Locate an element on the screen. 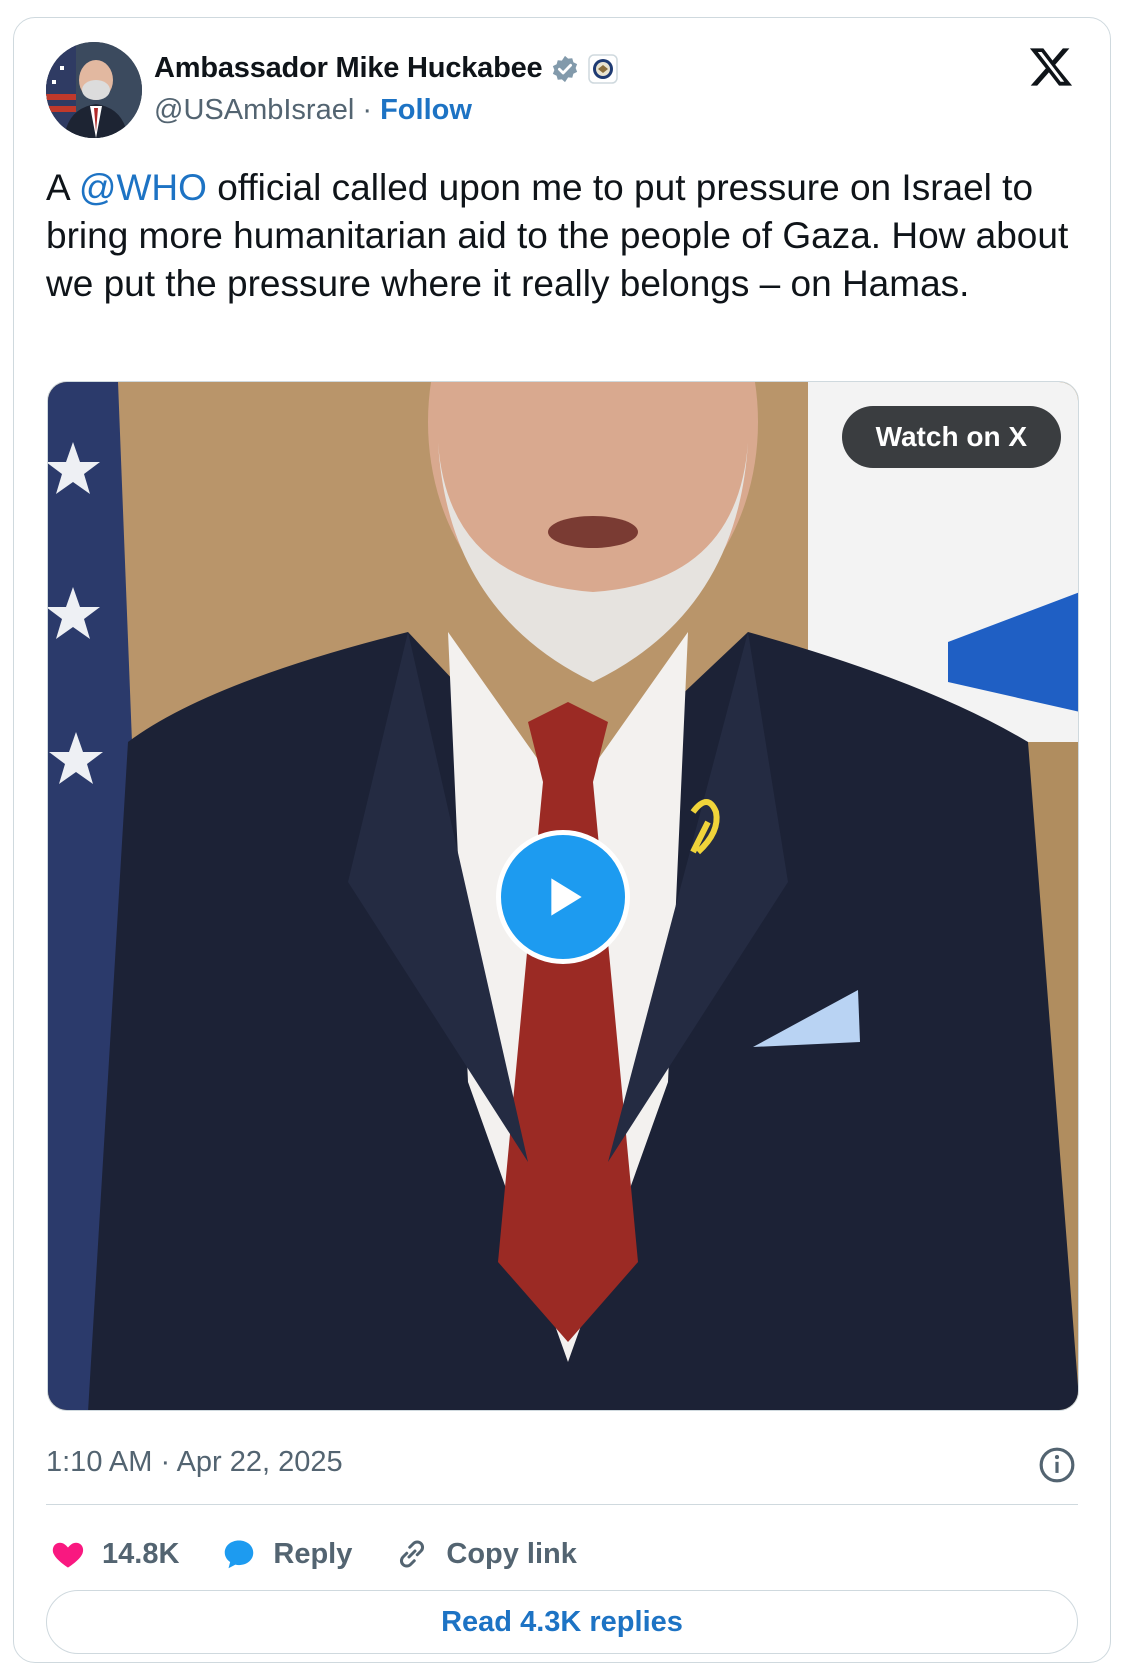 Image resolution: width=1124 pixels, height=1676 pixels. heart-icon is located at coordinates (68, 1555).